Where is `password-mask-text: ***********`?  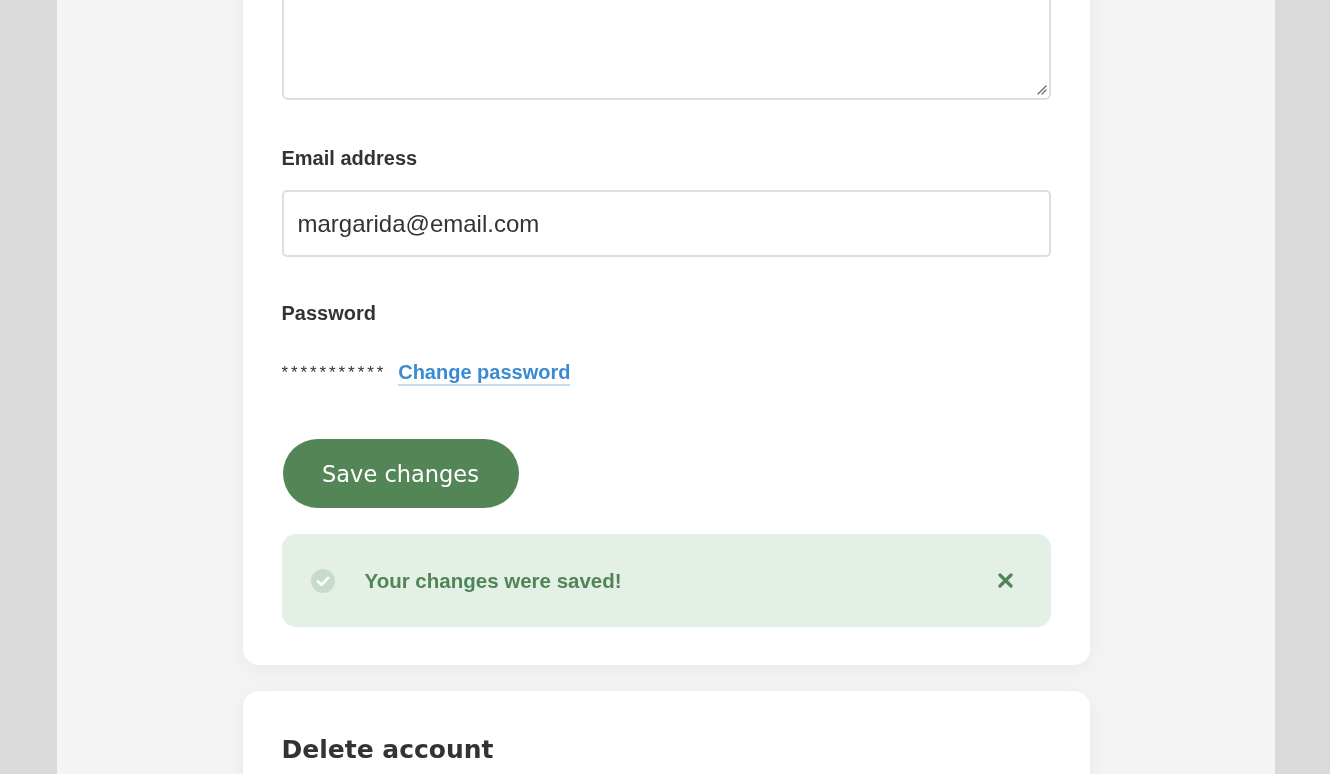 password-mask-text: *********** is located at coordinates (334, 373).